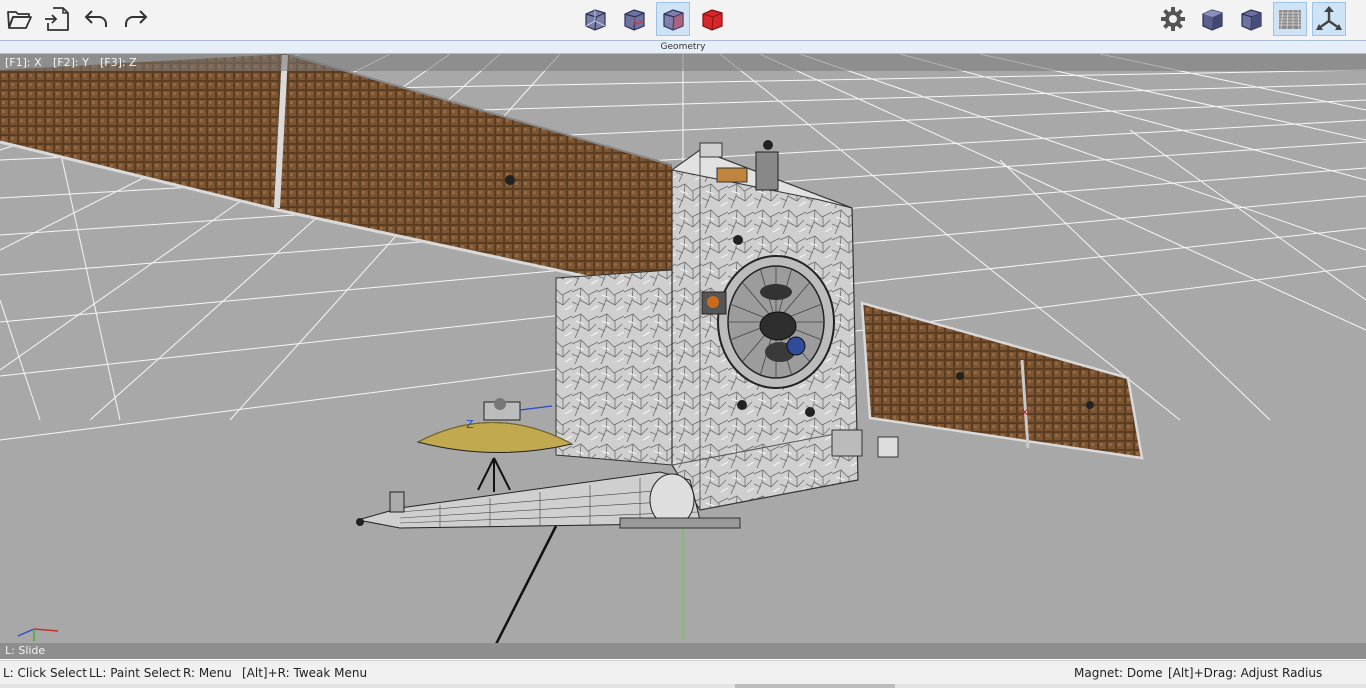 The image size is (1366, 688). What do you see at coordinates (495, 445) in the screenshot?
I see `dish-antenna: Z` at bounding box center [495, 445].